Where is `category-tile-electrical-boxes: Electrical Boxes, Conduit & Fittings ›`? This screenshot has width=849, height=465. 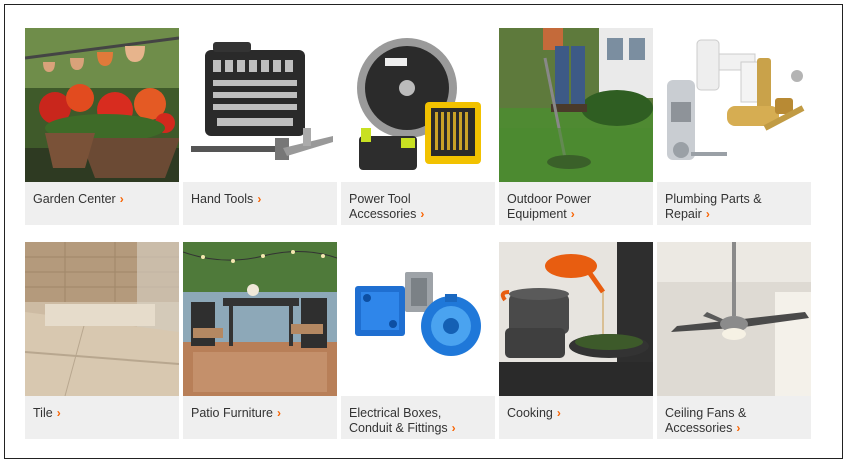 category-tile-electrical-boxes: Electrical Boxes, Conduit & Fittings › is located at coordinates (418, 340).